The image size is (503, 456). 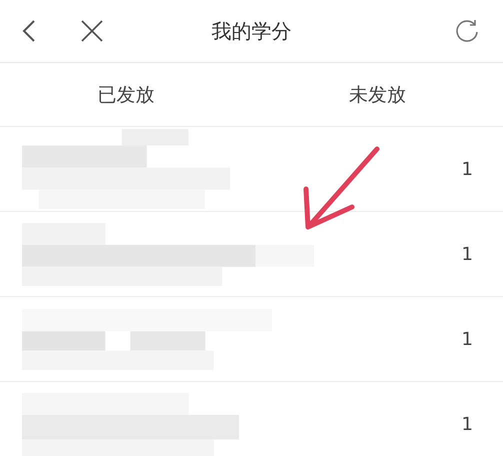 I want to click on refresh-icon, so click(x=467, y=31).